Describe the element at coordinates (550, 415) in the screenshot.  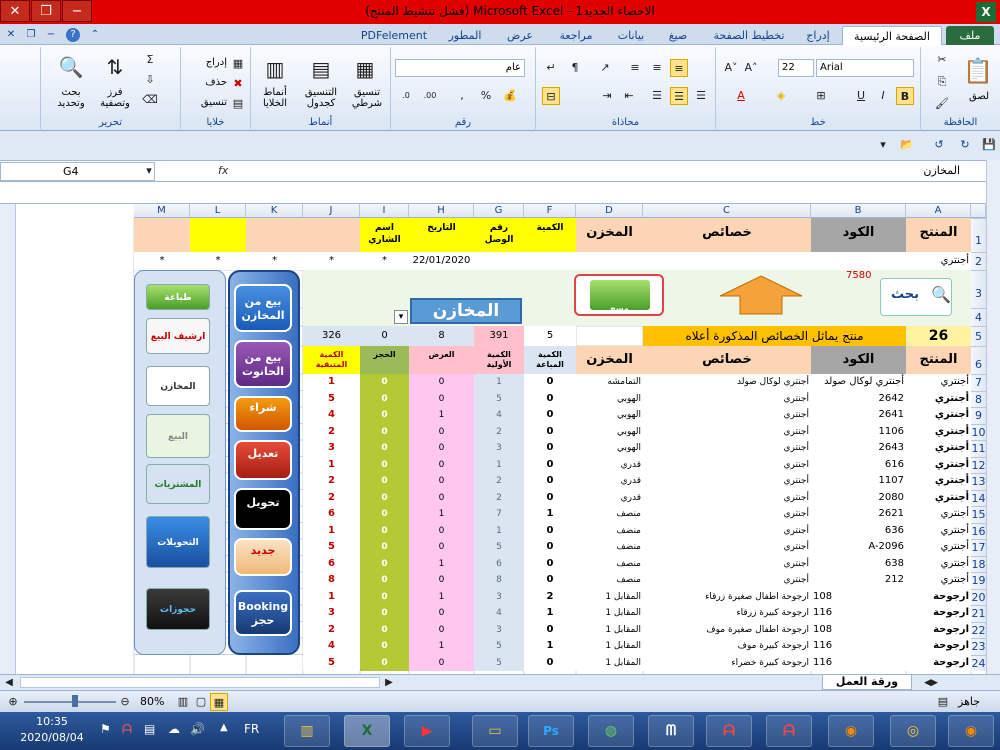
I see `cell-f9: 0` at that location.